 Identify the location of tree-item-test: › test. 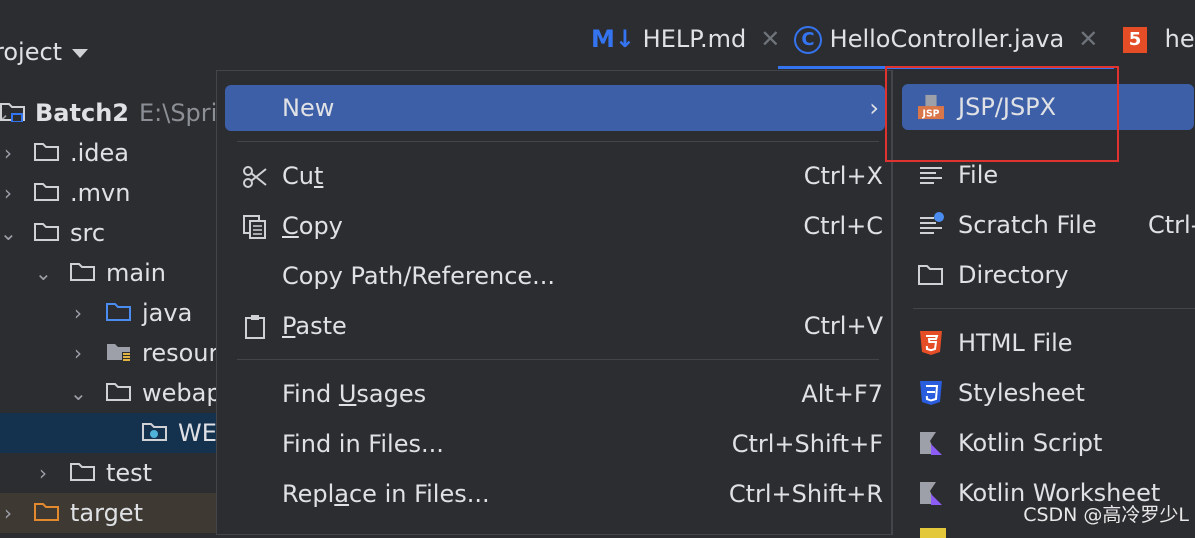
(120, 473).